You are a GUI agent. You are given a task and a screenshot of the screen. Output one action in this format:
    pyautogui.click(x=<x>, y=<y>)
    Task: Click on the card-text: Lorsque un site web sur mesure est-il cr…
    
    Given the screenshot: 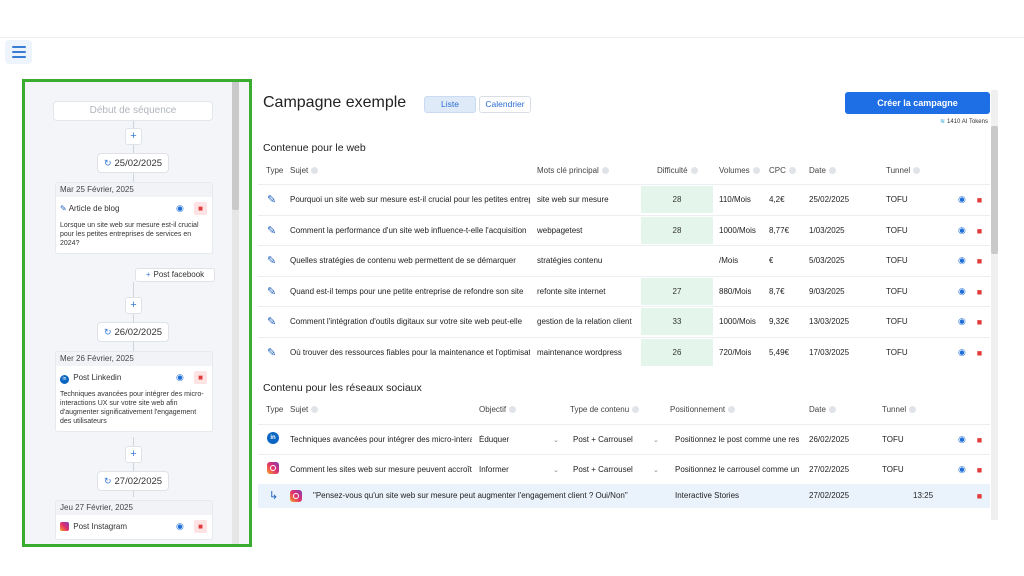 What is the action you would take?
    pyautogui.click(x=129, y=234)
    